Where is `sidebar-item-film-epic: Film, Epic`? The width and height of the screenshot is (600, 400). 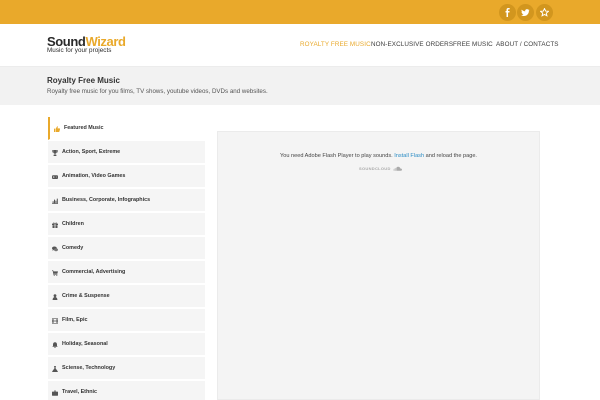
sidebar-item-film-epic: Film, Epic is located at coordinates (126, 320).